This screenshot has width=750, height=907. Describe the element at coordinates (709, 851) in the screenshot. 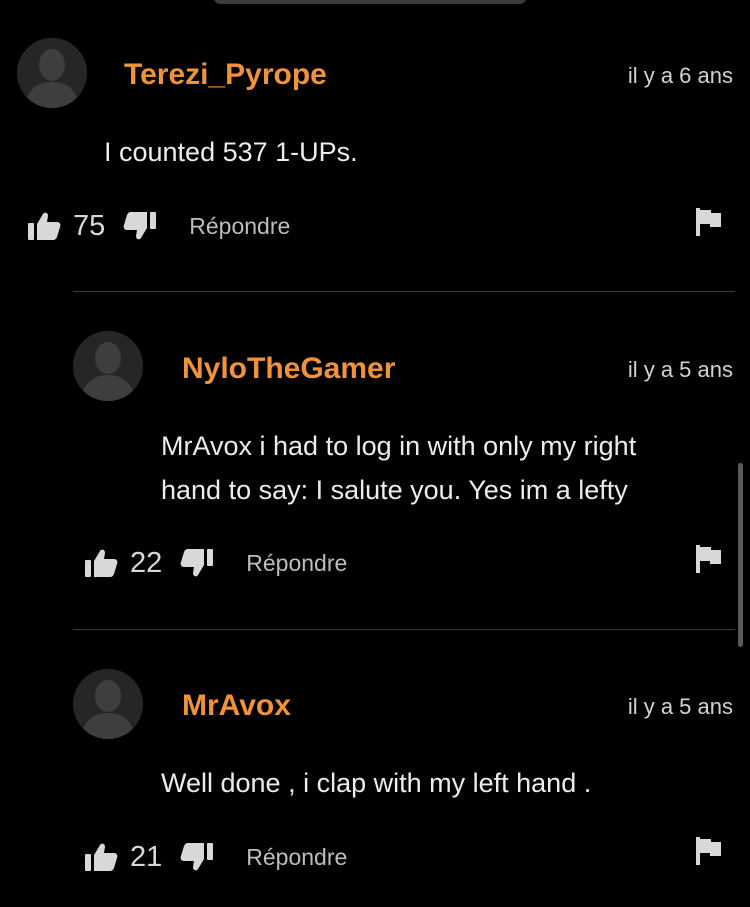

I see `flag-icon` at that location.